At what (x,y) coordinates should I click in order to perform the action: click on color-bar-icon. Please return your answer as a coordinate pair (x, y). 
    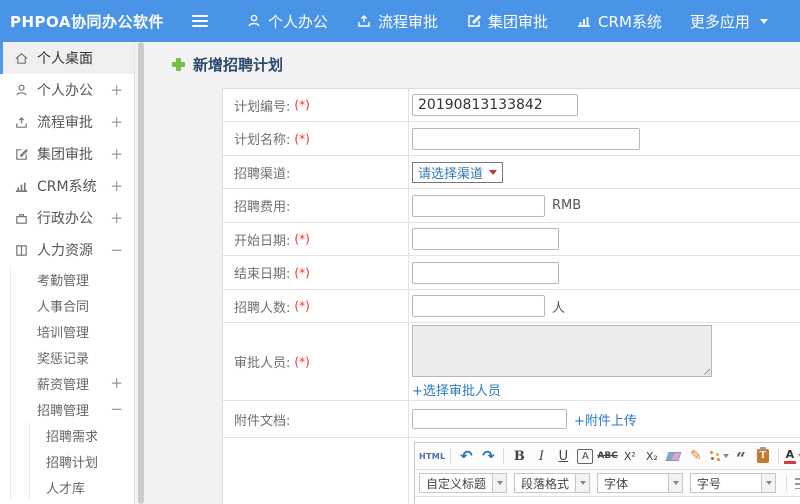
    Looking at the image, I should click on (789, 462).